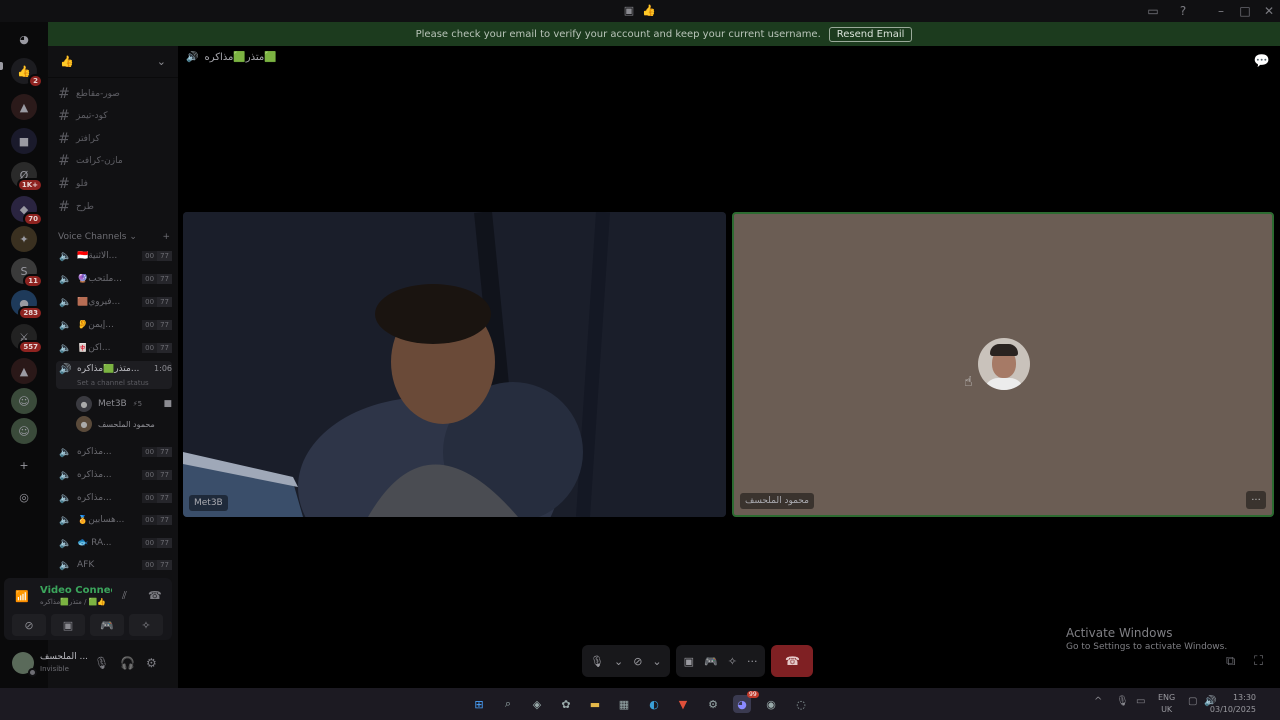 The image size is (1280, 720). What do you see at coordinates (151, 663) in the screenshot?
I see `settings-gear-icon: ⚙` at bounding box center [151, 663].